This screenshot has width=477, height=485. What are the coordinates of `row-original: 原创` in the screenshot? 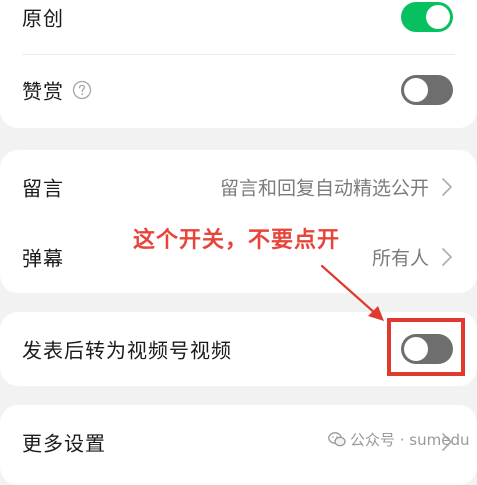 It's located at (238, 26).